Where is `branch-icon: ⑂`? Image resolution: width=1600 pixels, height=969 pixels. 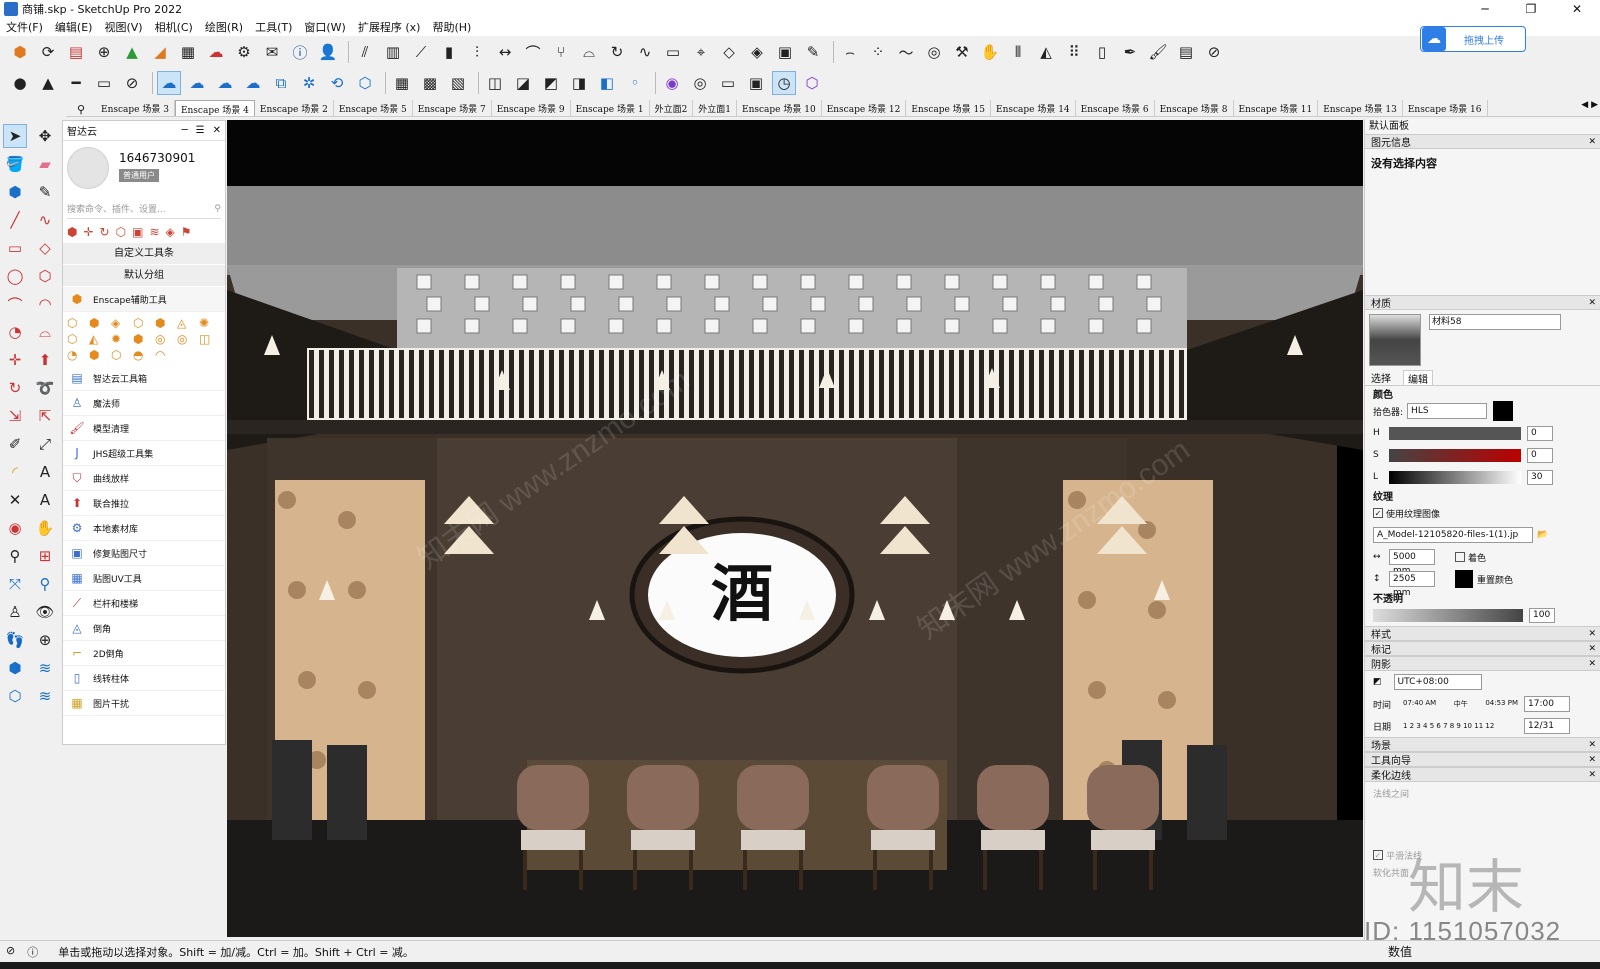
branch-icon: ⑂ is located at coordinates (561, 52).